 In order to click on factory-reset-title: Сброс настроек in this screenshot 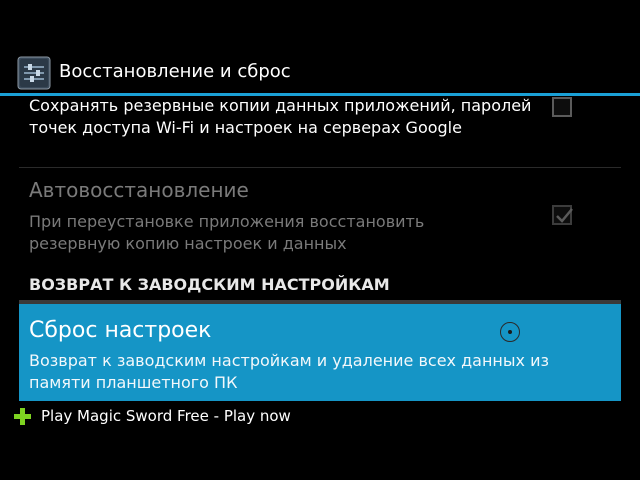, I will do `click(120, 330)`.